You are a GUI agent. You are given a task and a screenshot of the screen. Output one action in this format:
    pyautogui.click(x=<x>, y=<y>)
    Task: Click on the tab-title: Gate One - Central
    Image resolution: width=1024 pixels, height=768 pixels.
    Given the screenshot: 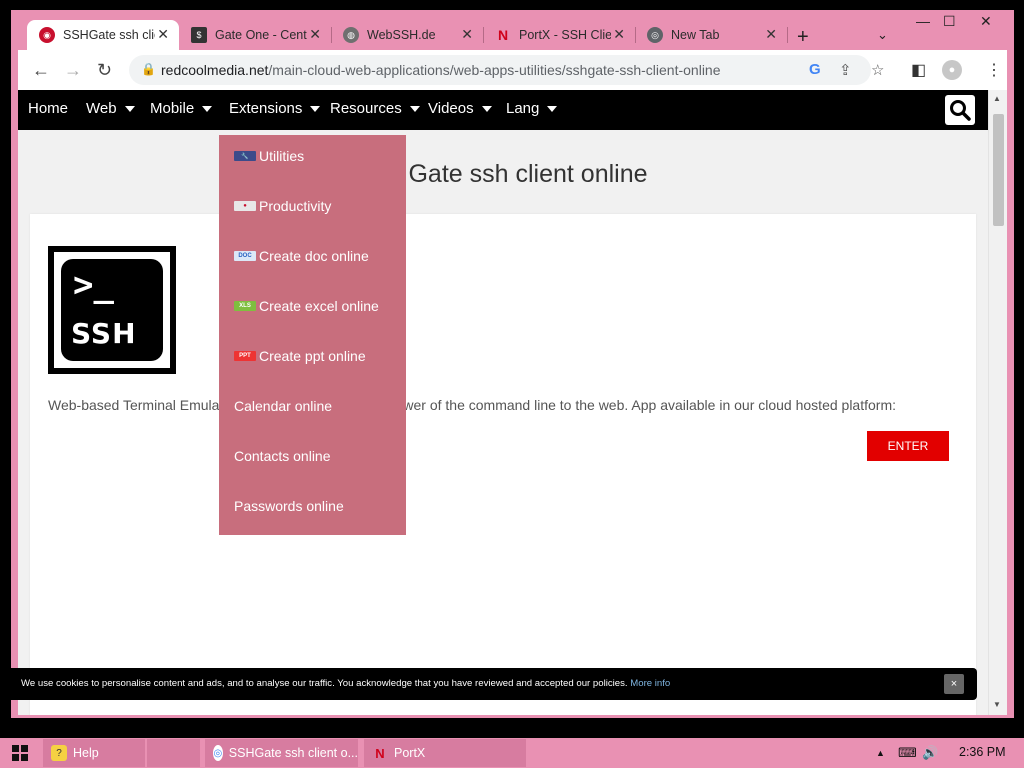 What is the action you would take?
    pyautogui.click(x=261, y=35)
    